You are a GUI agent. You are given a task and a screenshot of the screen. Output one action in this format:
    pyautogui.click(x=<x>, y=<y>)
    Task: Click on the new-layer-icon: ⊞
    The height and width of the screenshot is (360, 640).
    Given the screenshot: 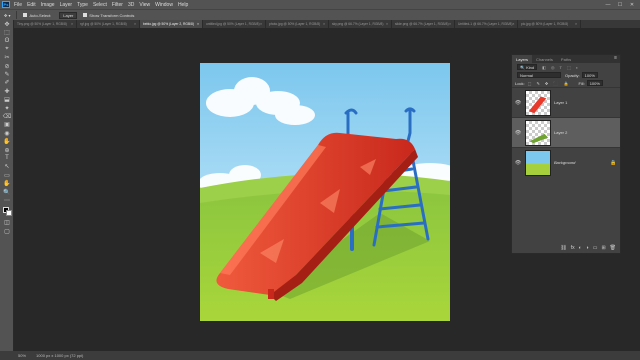 What is the action you would take?
    pyautogui.click(x=603, y=248)
    